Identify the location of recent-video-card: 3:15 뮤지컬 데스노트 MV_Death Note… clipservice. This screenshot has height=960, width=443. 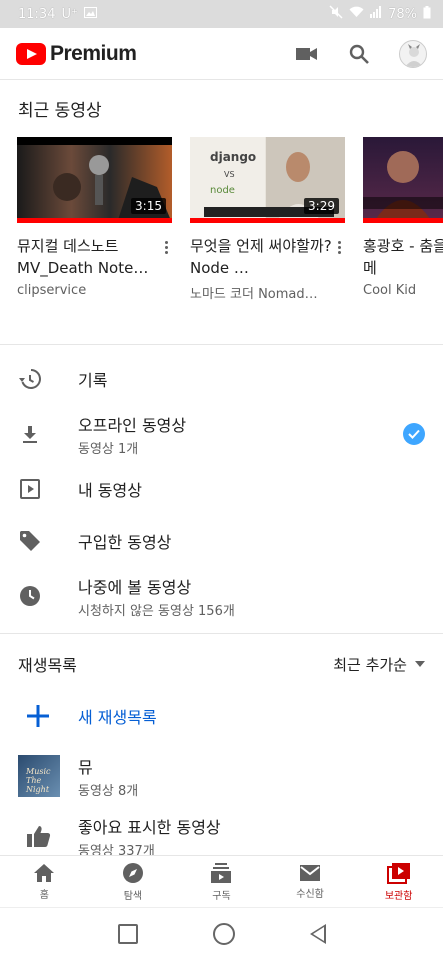
(94, 236).